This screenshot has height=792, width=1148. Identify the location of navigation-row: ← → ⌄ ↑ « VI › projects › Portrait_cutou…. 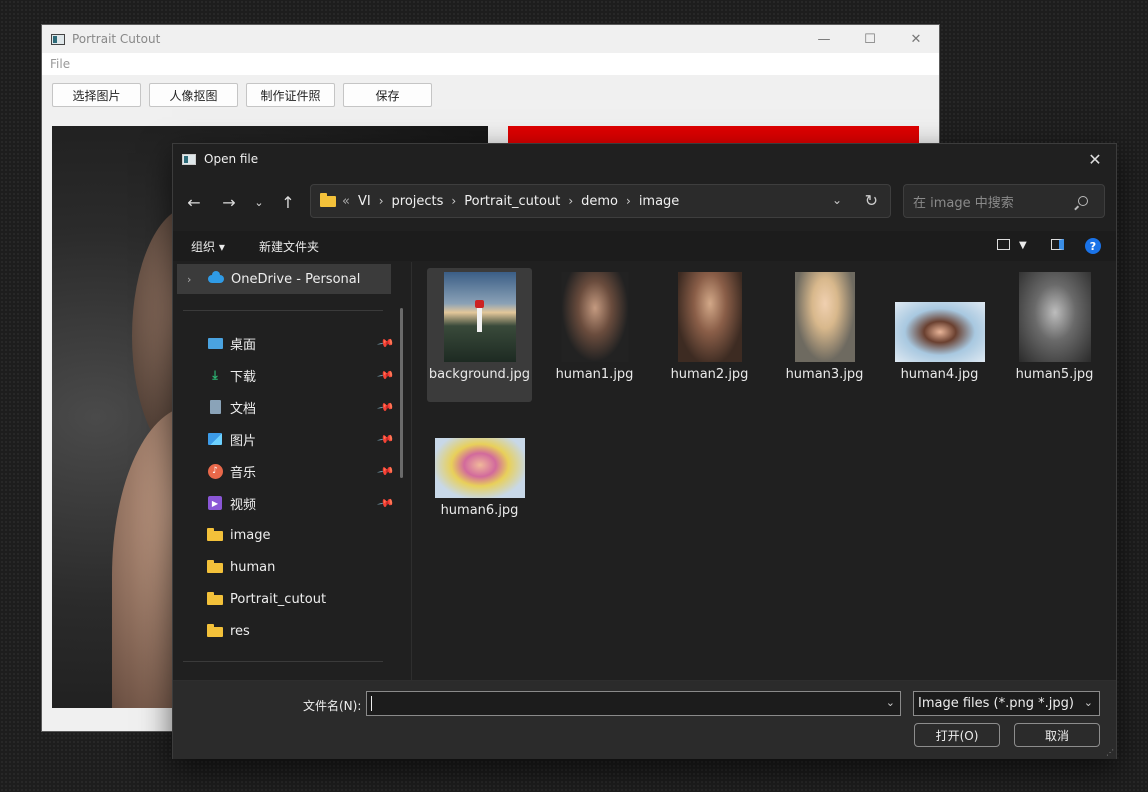
(644, 202).